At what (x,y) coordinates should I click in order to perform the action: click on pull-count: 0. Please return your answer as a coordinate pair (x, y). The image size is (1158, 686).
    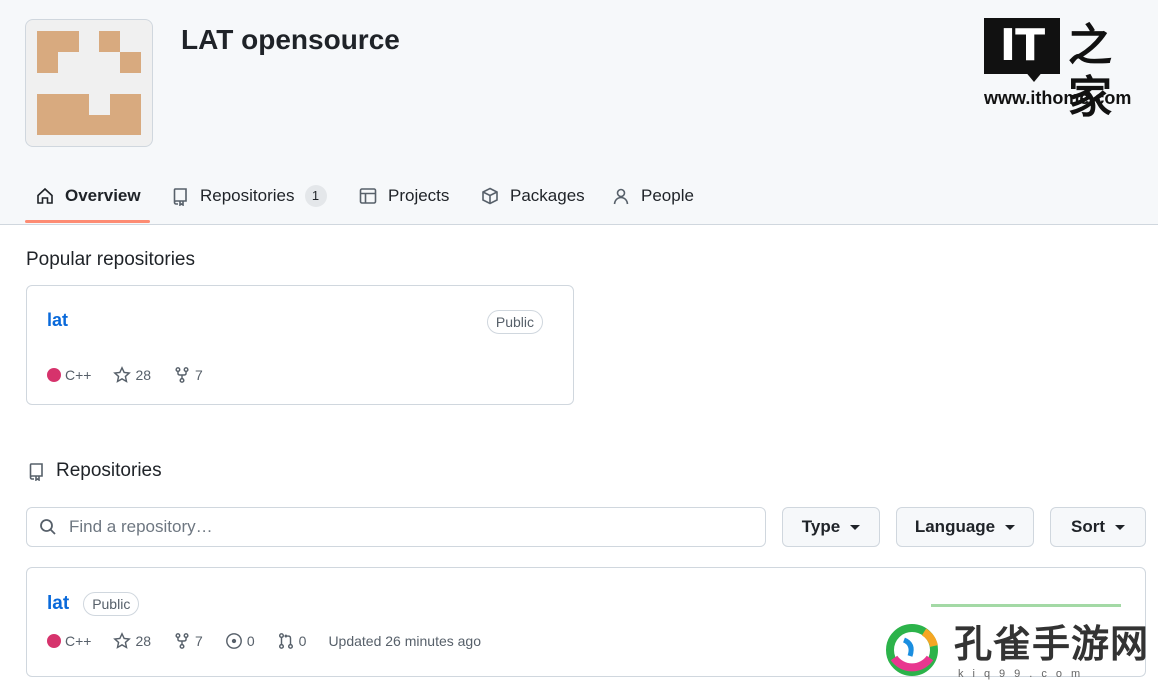
    Looking at the image, I should click on (302, 641).